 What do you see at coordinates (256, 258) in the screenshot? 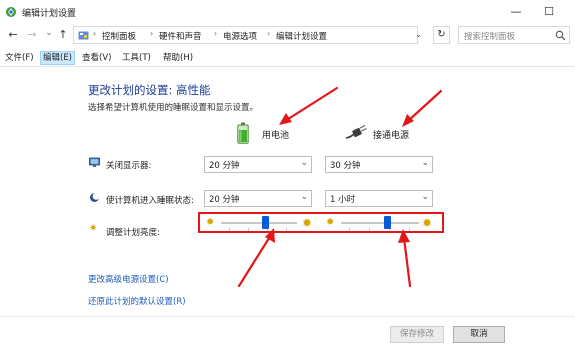
I see `arrow-to-battery-slider` at bounding box center [256, 258].